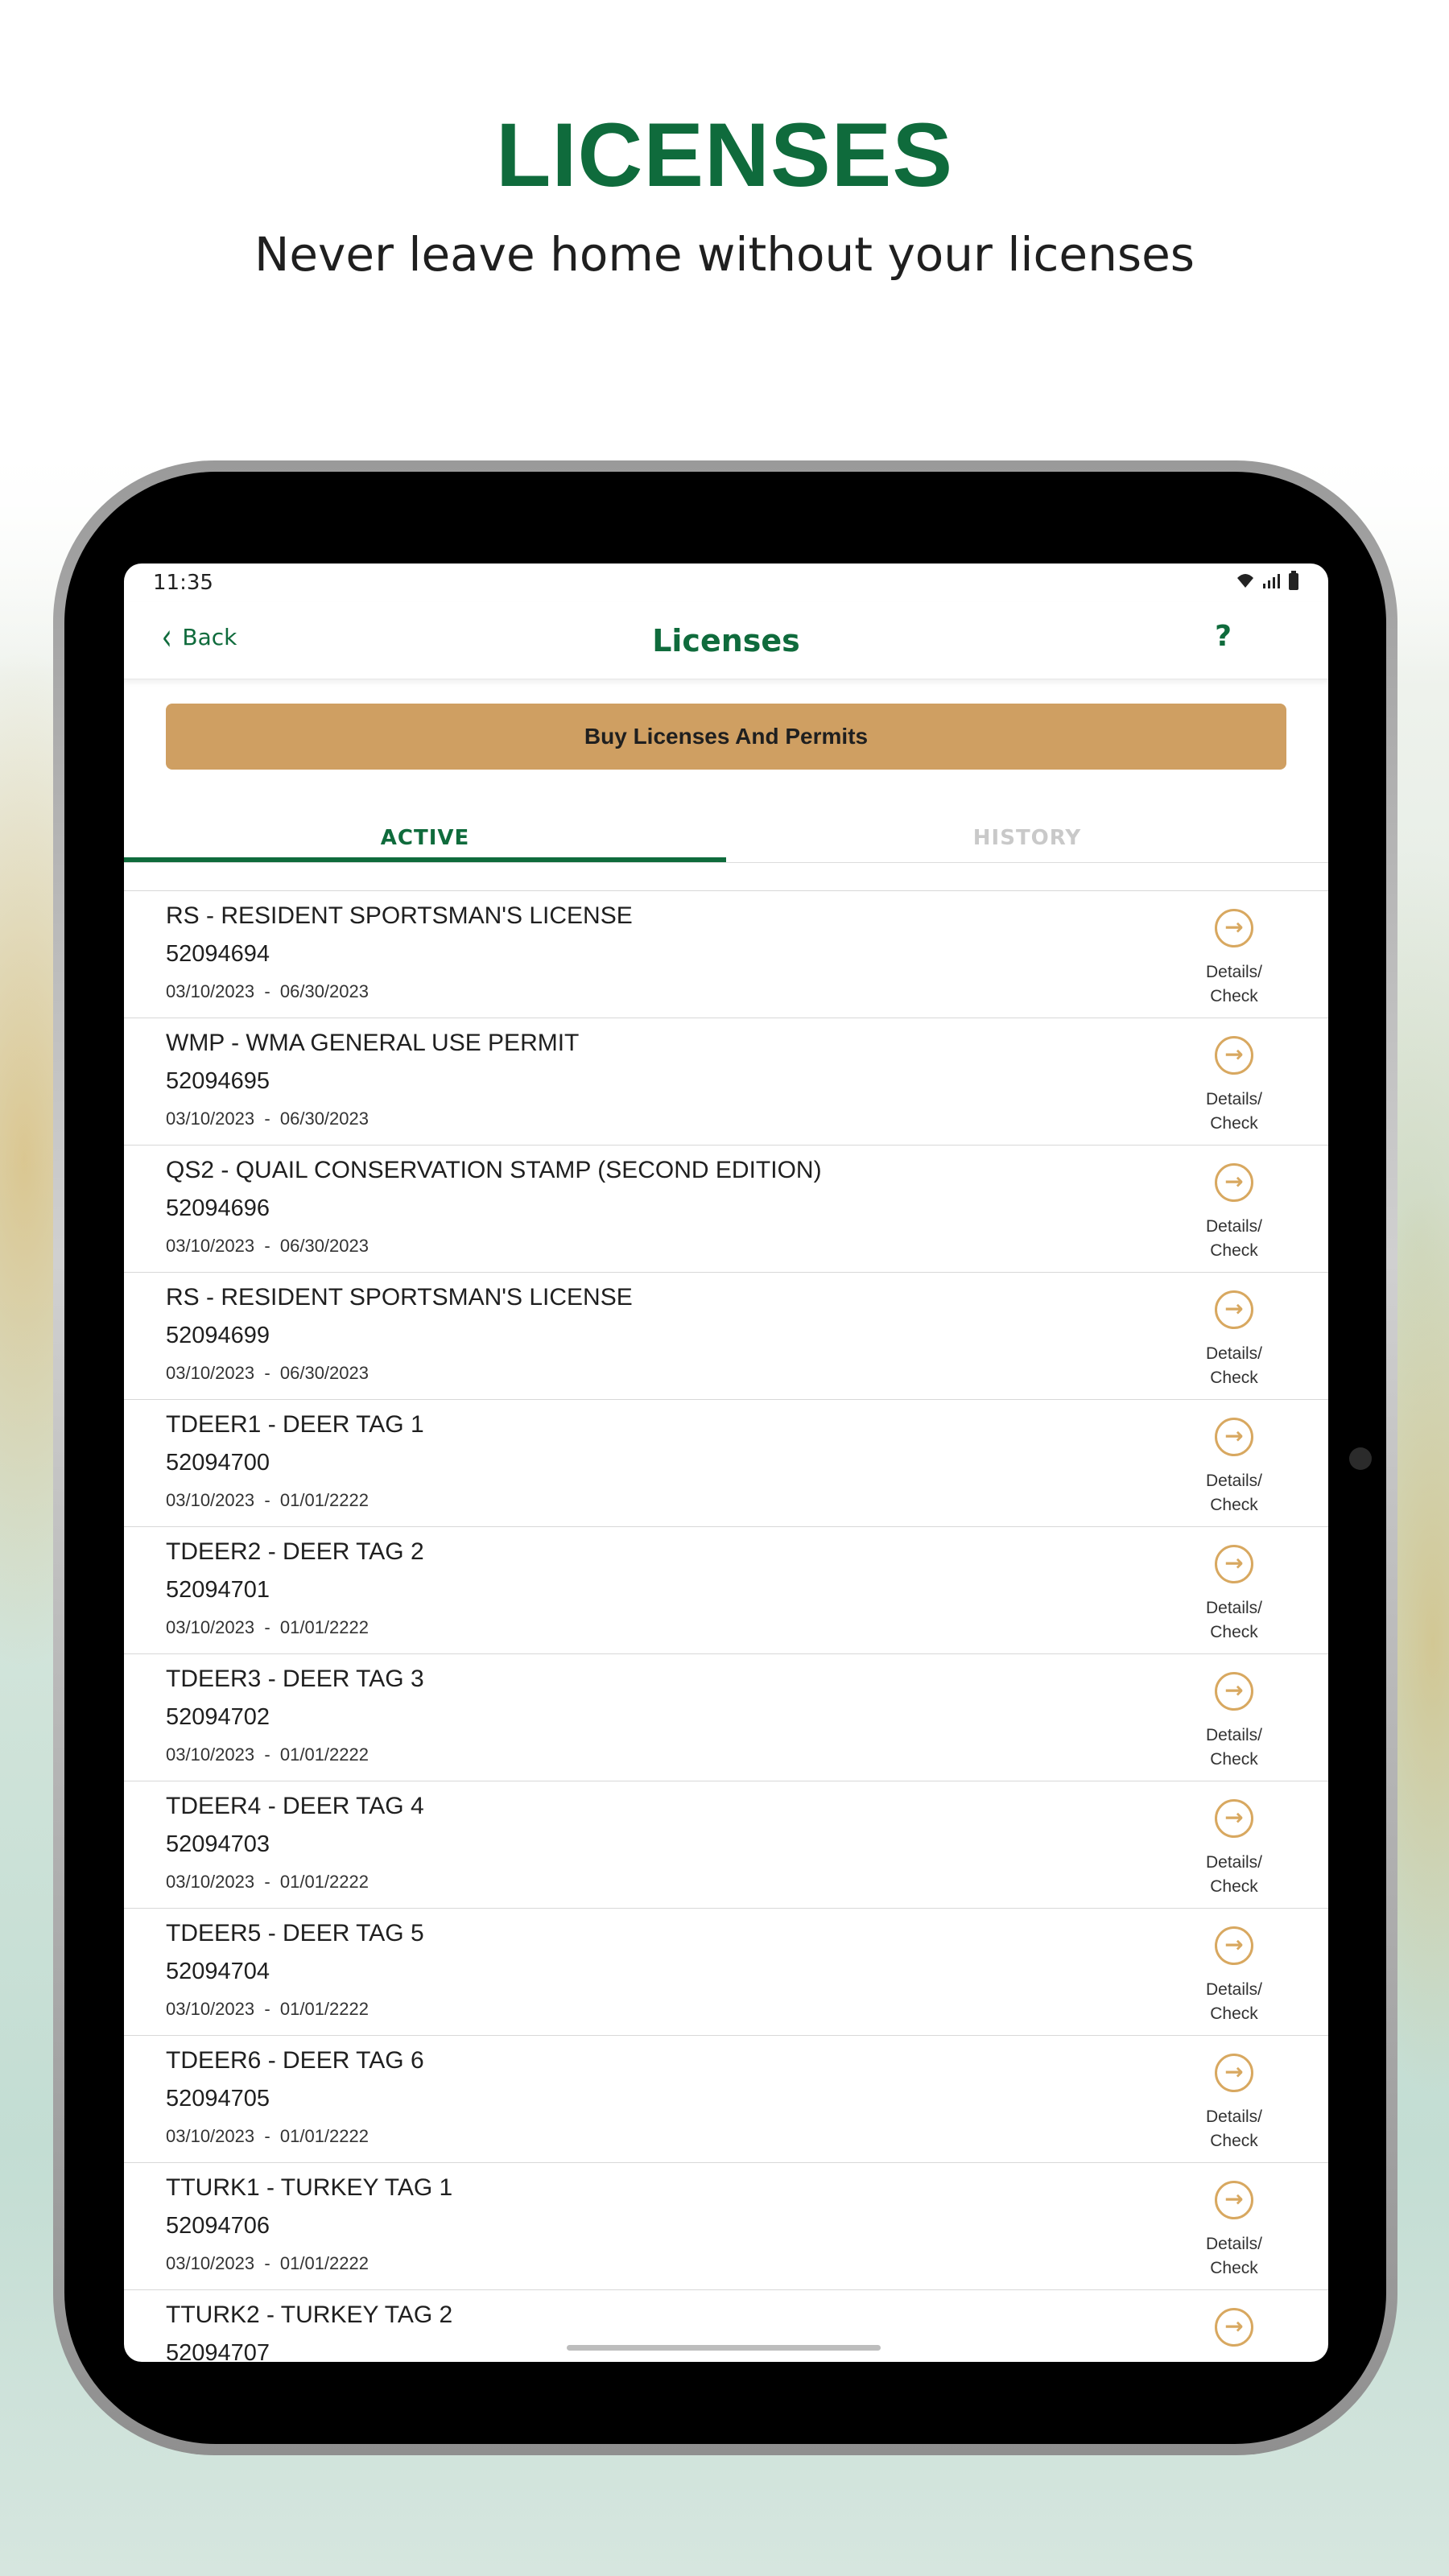 The image size is (1449, 2576). I want to click on help-button: ?, so click(1223, 636).